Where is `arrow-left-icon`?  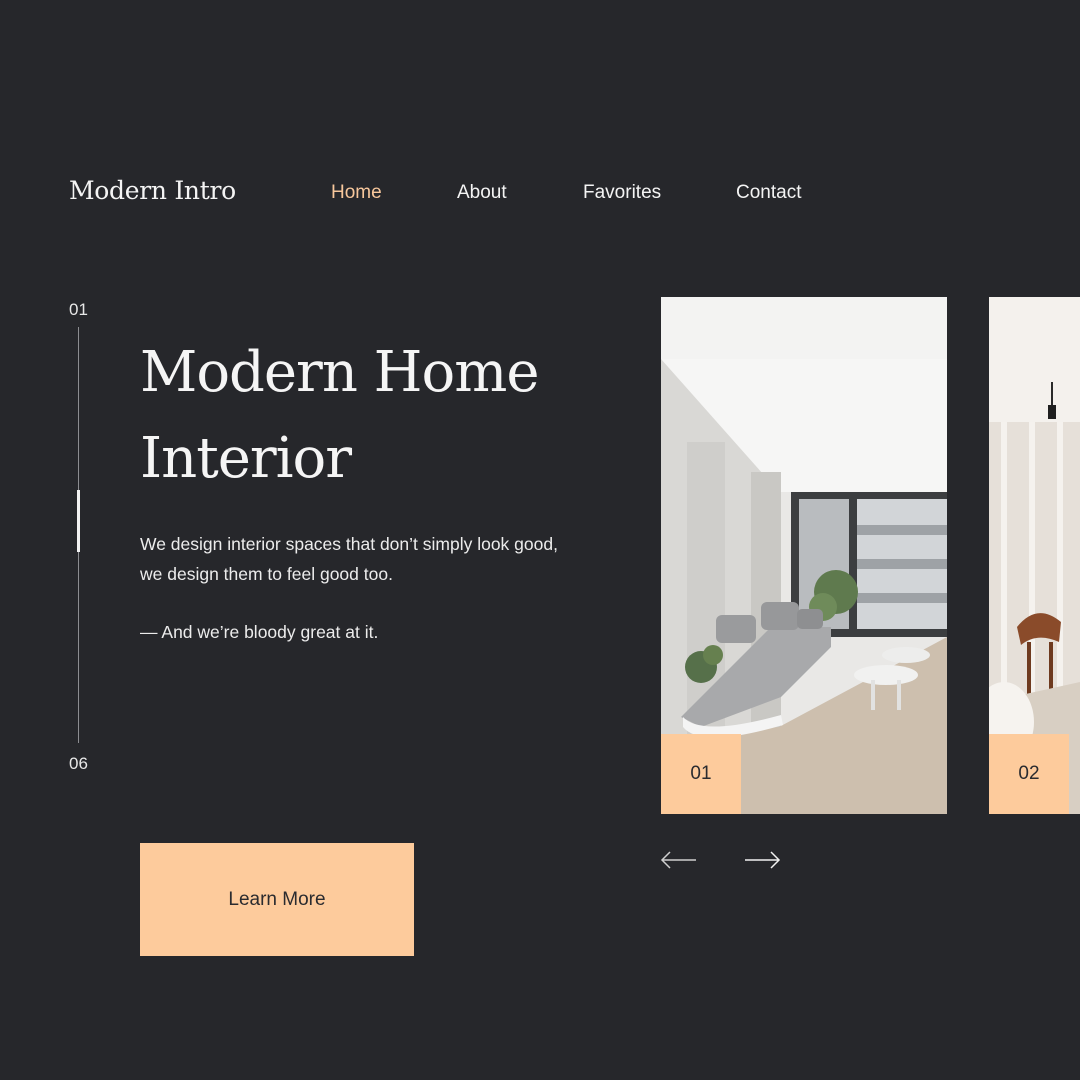 arrow-left-icon is located at coordinates (679, 860).